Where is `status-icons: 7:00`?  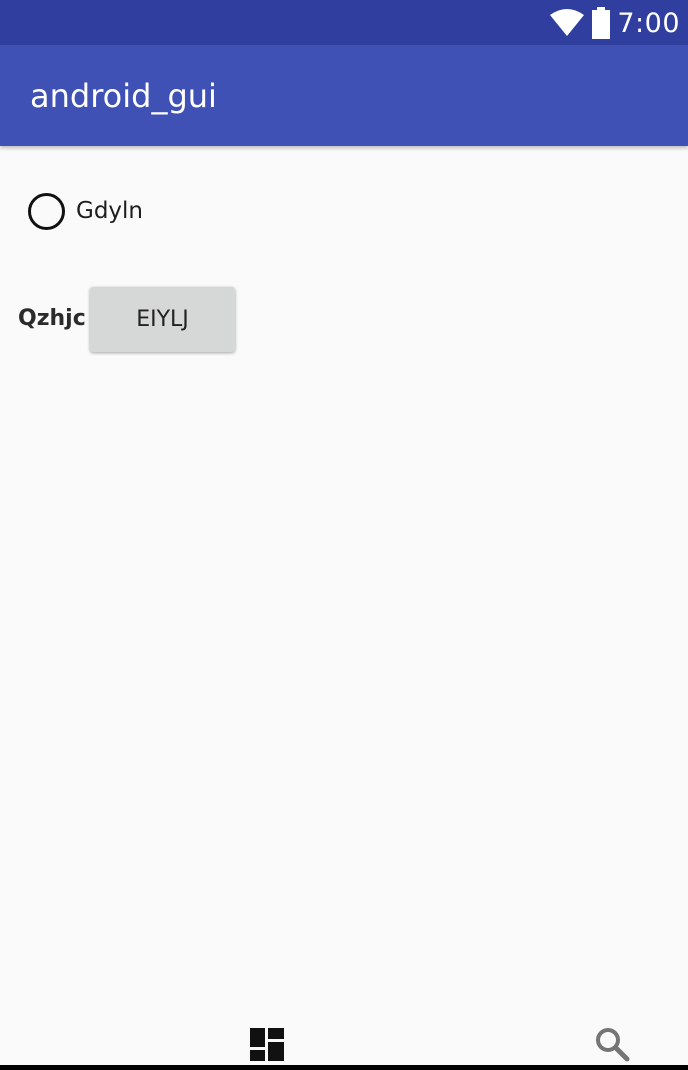 status-icons: 7:00 is located at coordinates (614, 23).